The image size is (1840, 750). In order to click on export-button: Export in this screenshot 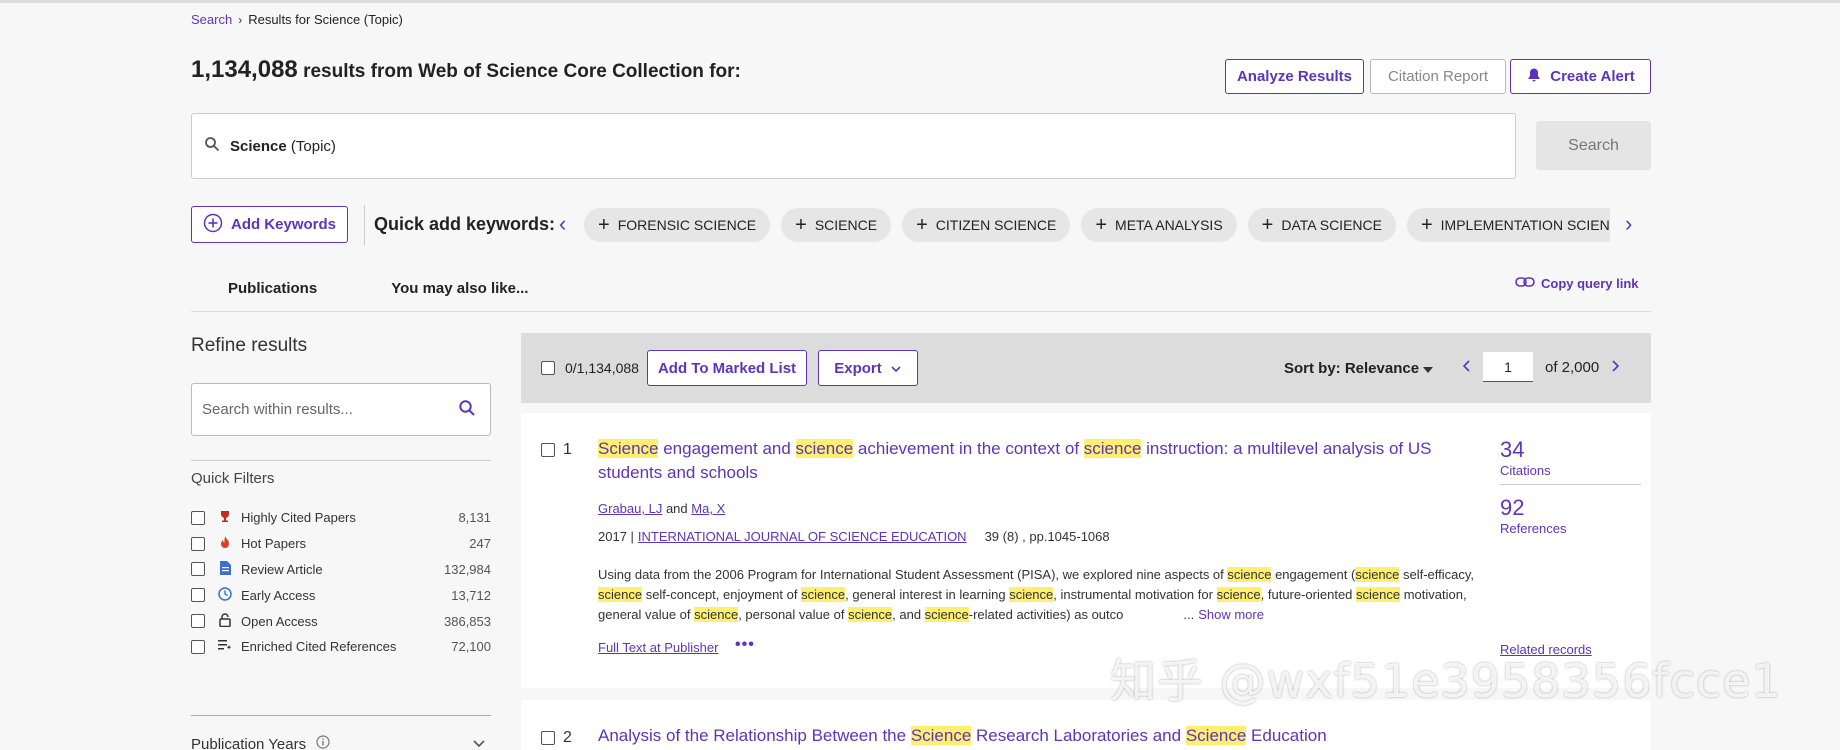, I will do `click(868, 368)`.